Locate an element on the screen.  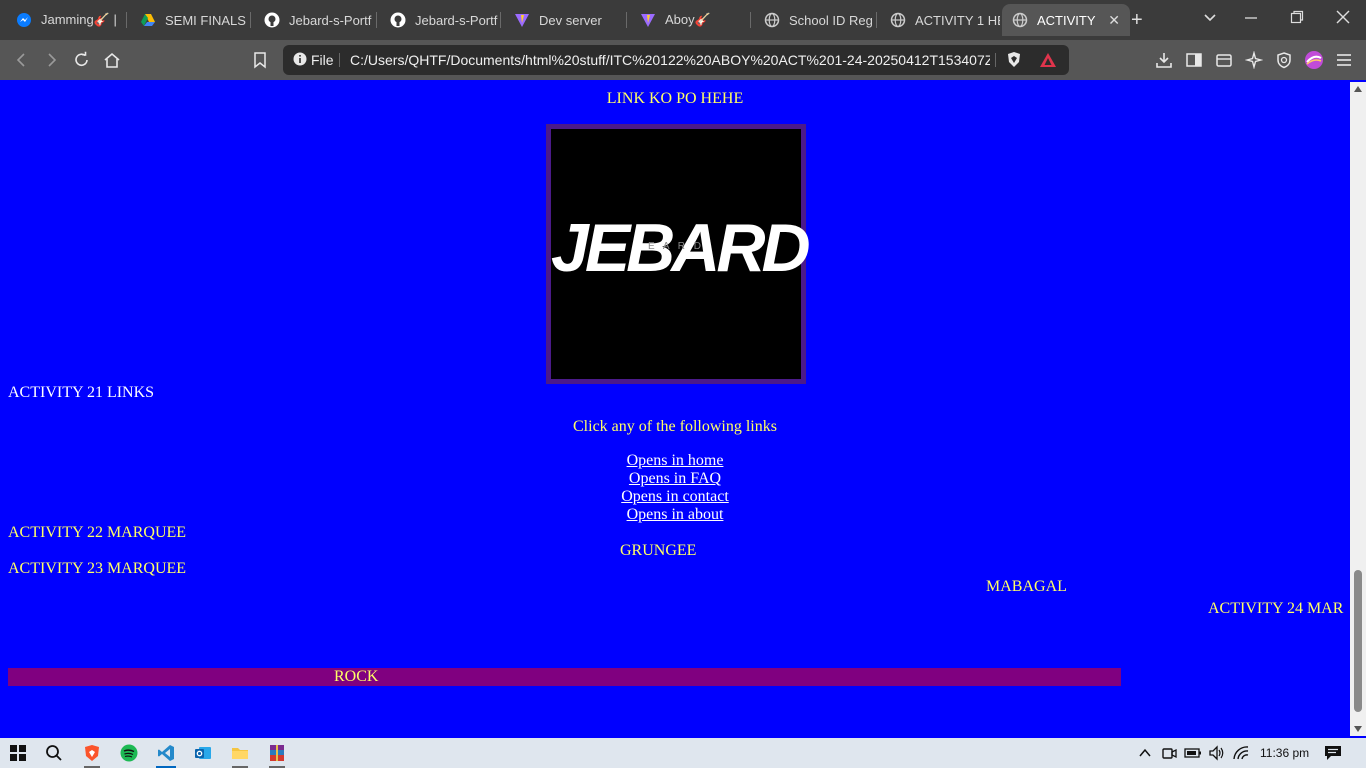
close-window-button is located at coordinates (1343, 19).